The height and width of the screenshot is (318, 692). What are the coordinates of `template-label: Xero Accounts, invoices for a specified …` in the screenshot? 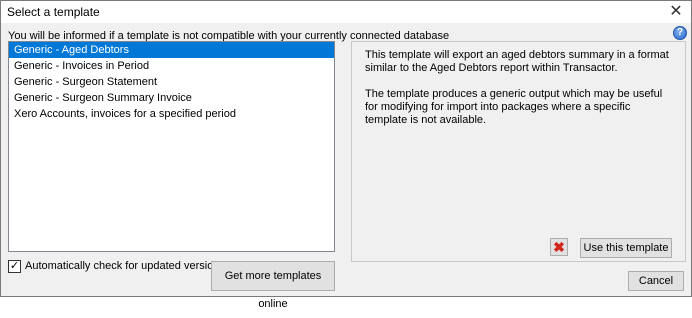 It's located at (125, 114).